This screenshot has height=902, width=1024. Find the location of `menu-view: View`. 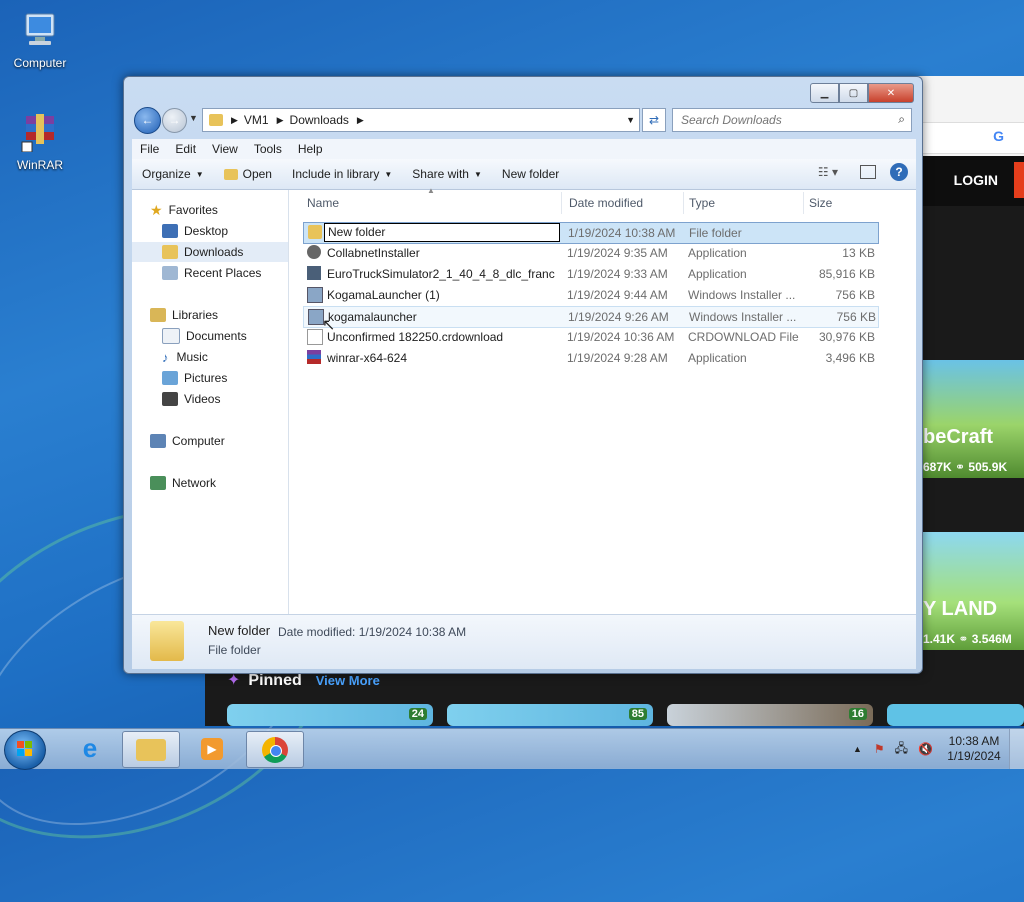

menu-view: View is located at coordinates (225, 149).